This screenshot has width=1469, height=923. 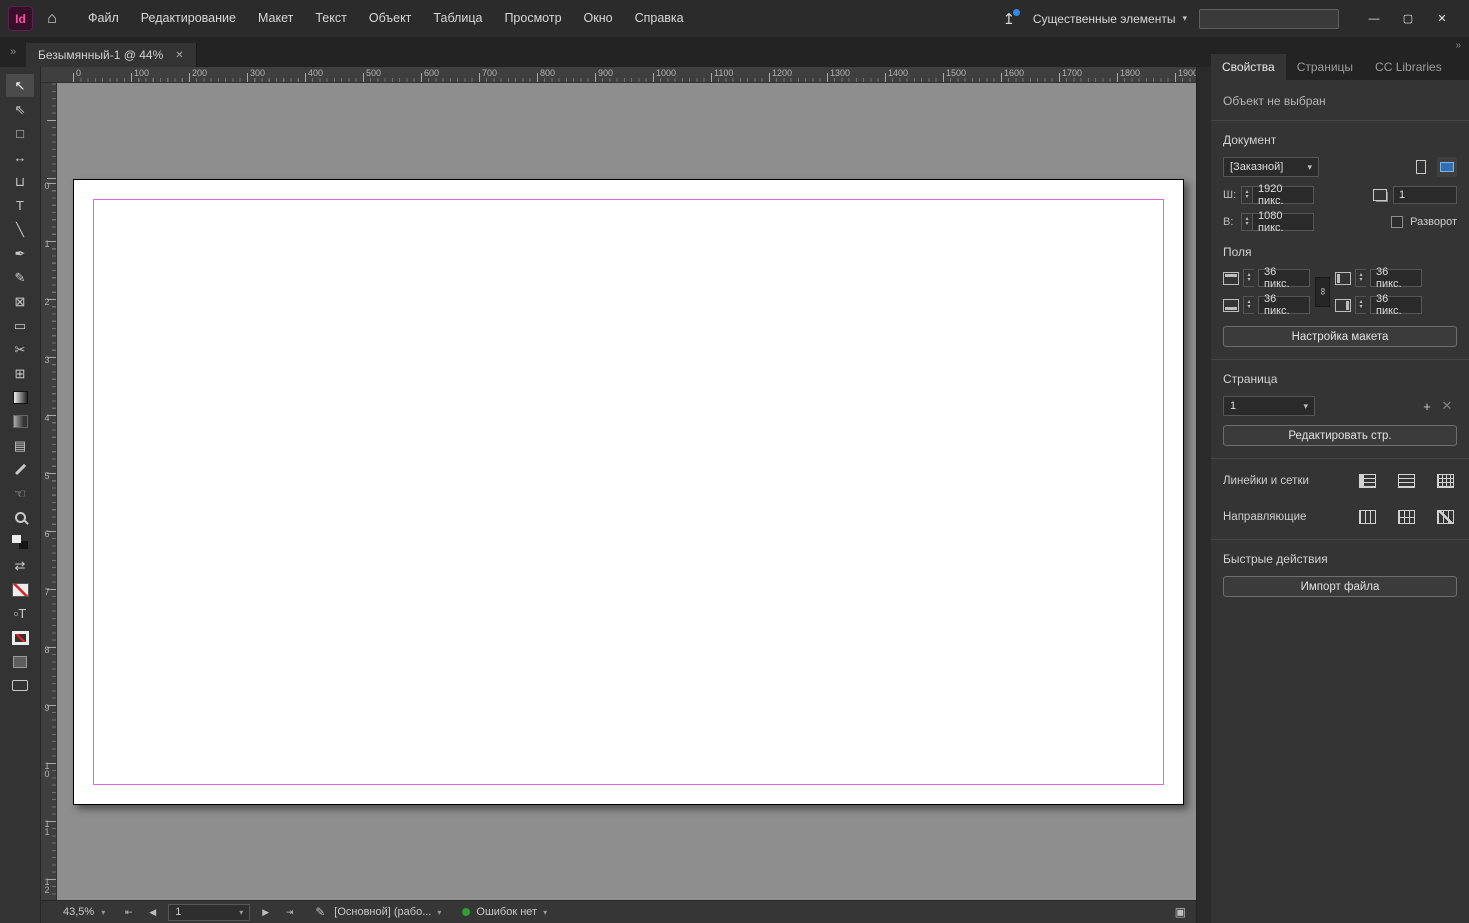 What do you see at coordinates (1421, 167) in the screenshot?
I see `portrait-orientation-button` at bounding box center [1421, 167].